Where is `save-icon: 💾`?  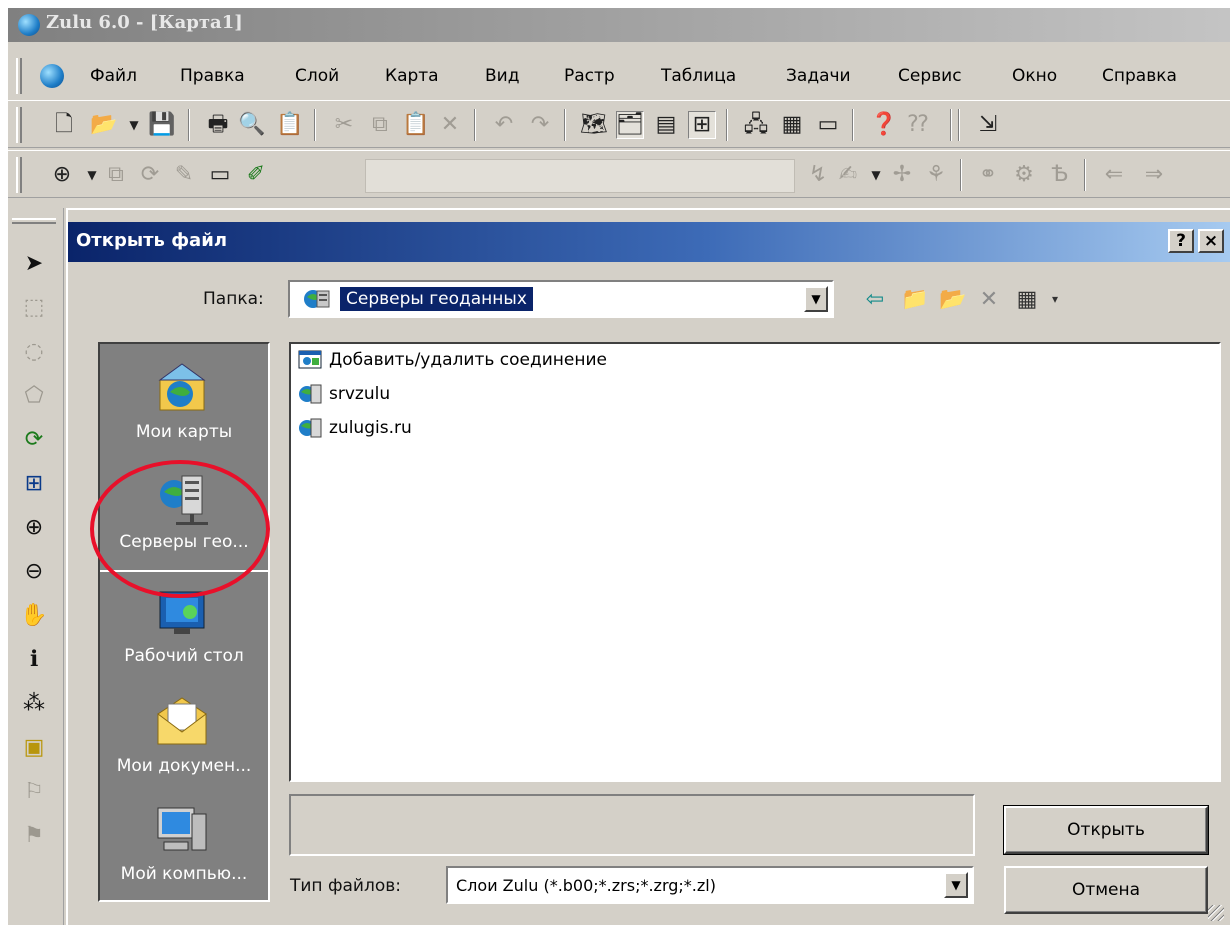
save-icon: 💾 is located at coordinates (162, 125).